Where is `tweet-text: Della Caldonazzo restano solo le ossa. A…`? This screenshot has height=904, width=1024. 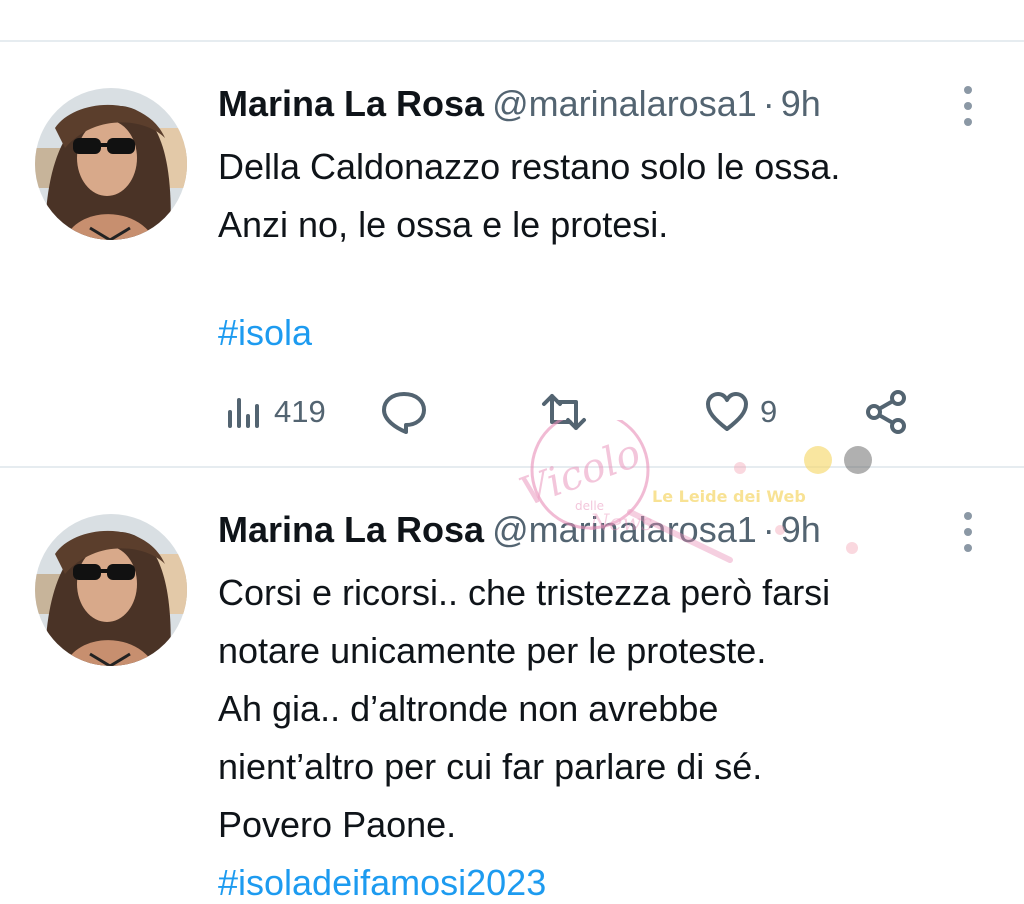
tweet-text: Della Caldonazzo restano solo le ossa. A… is located at coordinates (608, 196).